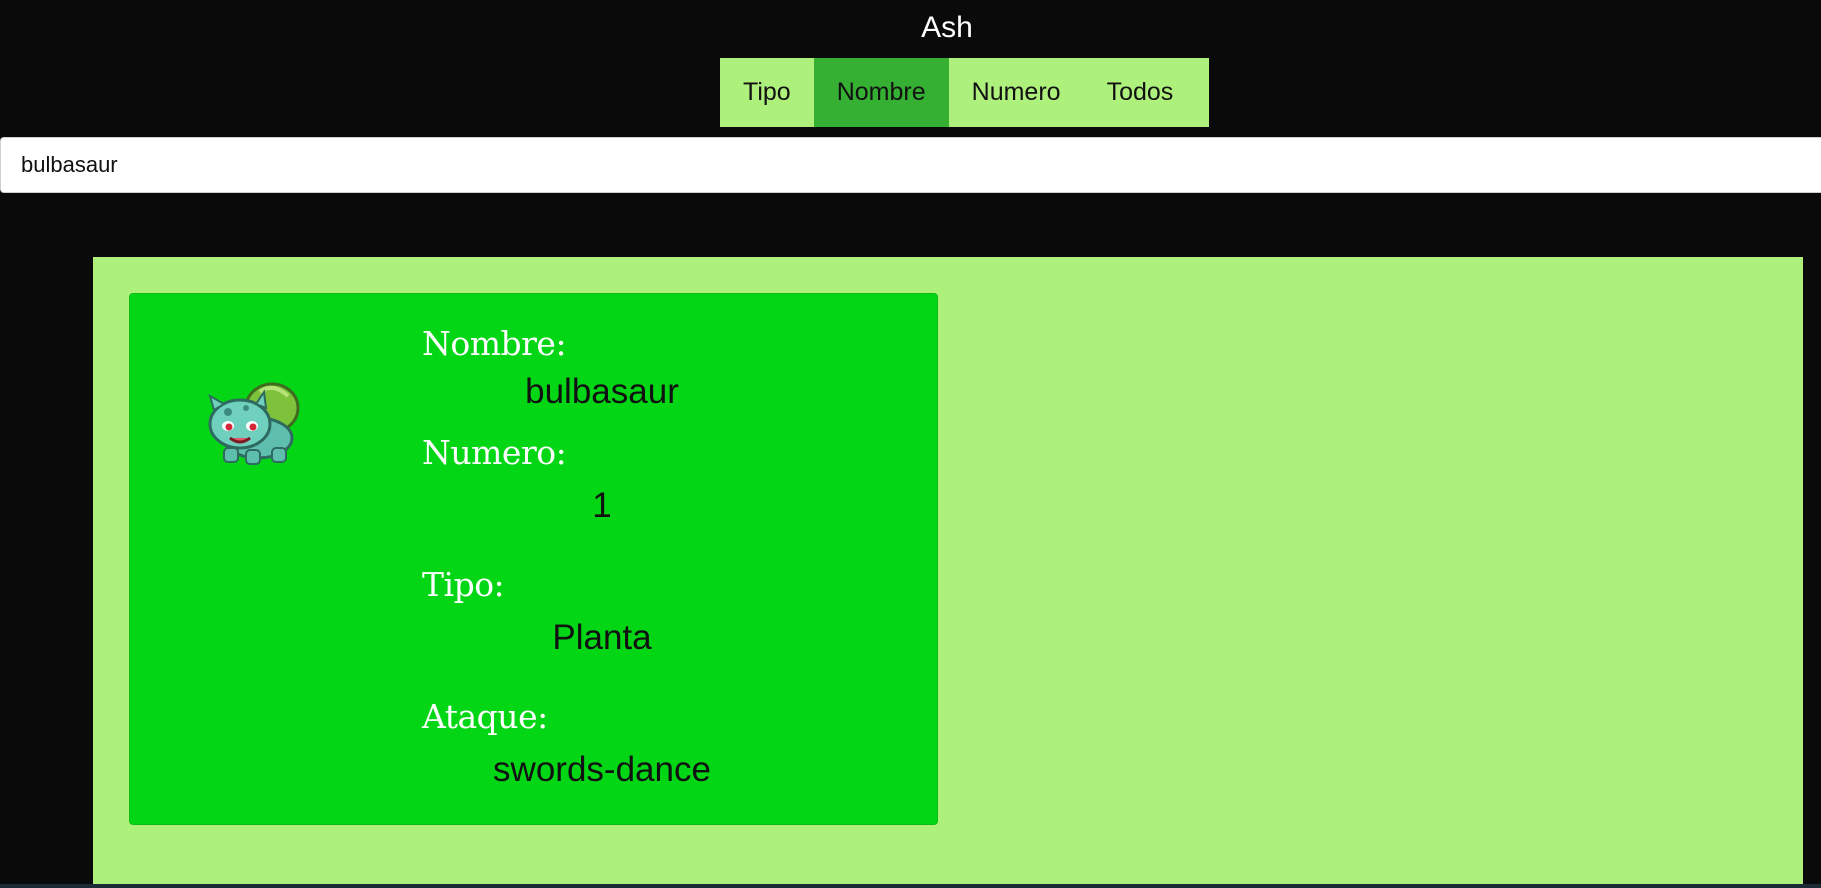  Describe the element at coordinates (1140, 92) in the screenshot. I see `tab-todos: Todos` at that location.